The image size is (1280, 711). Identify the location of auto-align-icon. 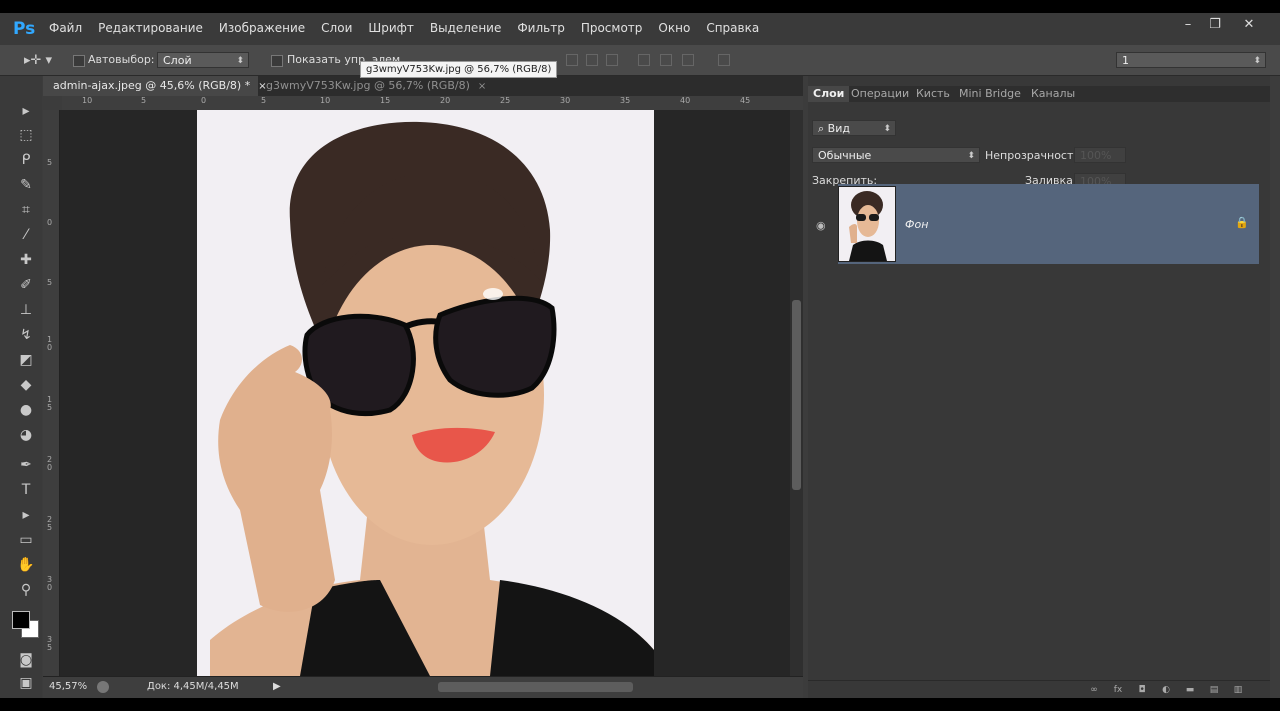
(724, 60).